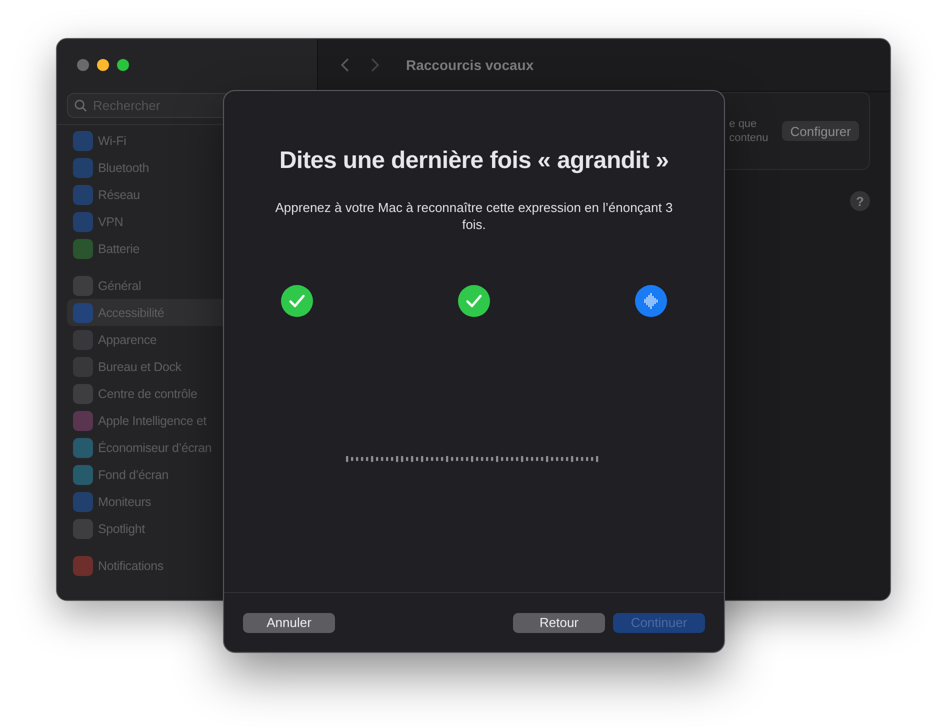  What do you see at coordinates (145, 393) in the screenshot?
I see `sidebar-item: Centre de contrôle` at bounding box center [145, 393].